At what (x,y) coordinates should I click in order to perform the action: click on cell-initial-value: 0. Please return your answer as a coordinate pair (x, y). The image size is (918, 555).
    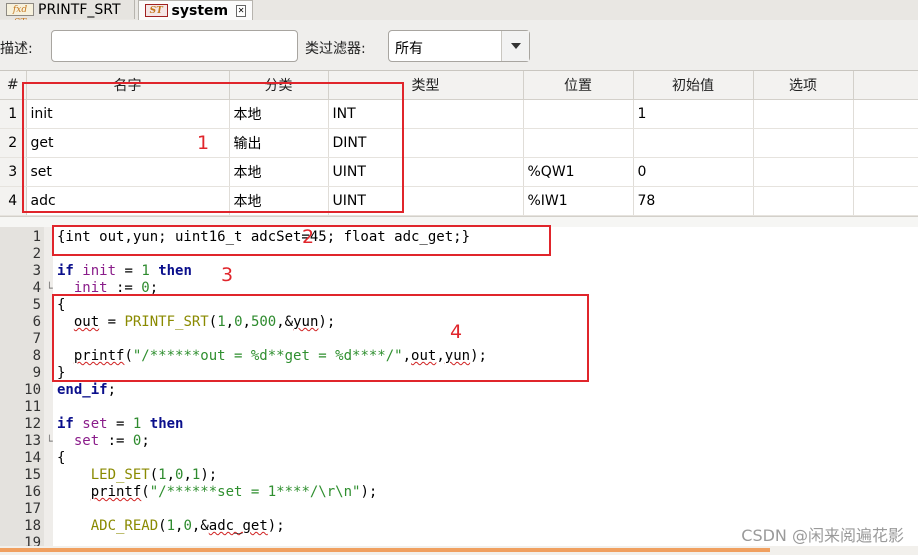
    Looking at the image, I should click on (693, 172).